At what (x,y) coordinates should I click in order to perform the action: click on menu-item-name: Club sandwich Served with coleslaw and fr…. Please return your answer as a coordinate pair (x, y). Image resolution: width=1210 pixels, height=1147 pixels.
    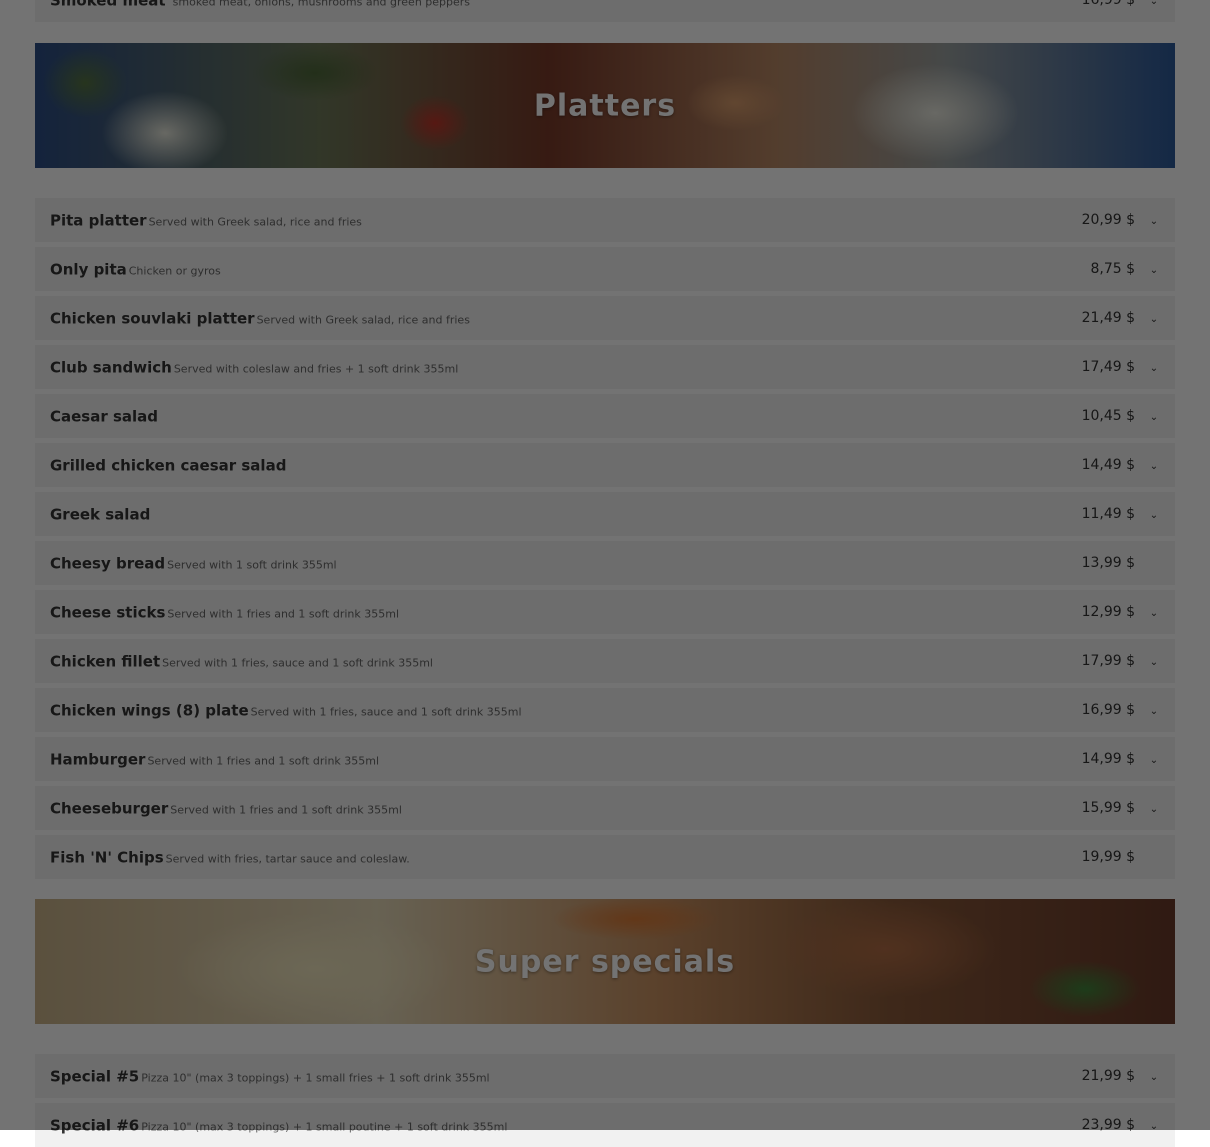
    Looking at the image, I should click on (254, 367).